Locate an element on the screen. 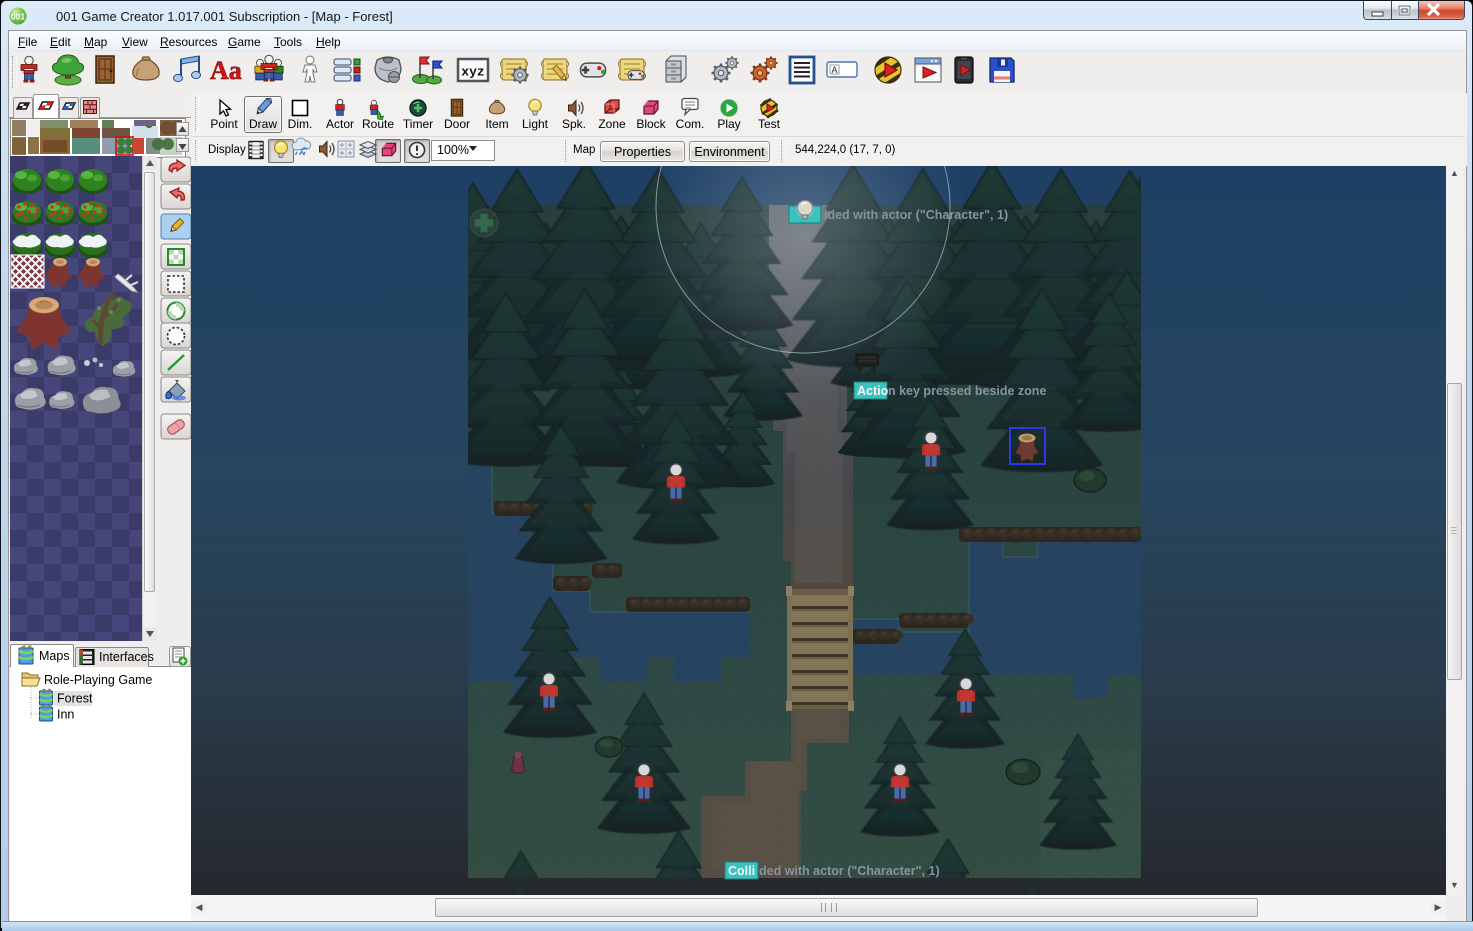  svg-text: A is located at coordinates (835, 70).